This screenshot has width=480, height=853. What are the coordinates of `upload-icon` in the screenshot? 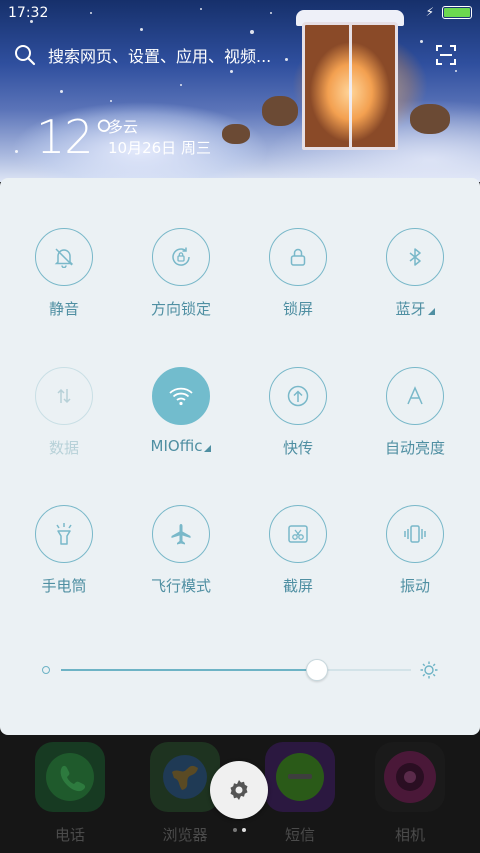 It's located at (298, 396).